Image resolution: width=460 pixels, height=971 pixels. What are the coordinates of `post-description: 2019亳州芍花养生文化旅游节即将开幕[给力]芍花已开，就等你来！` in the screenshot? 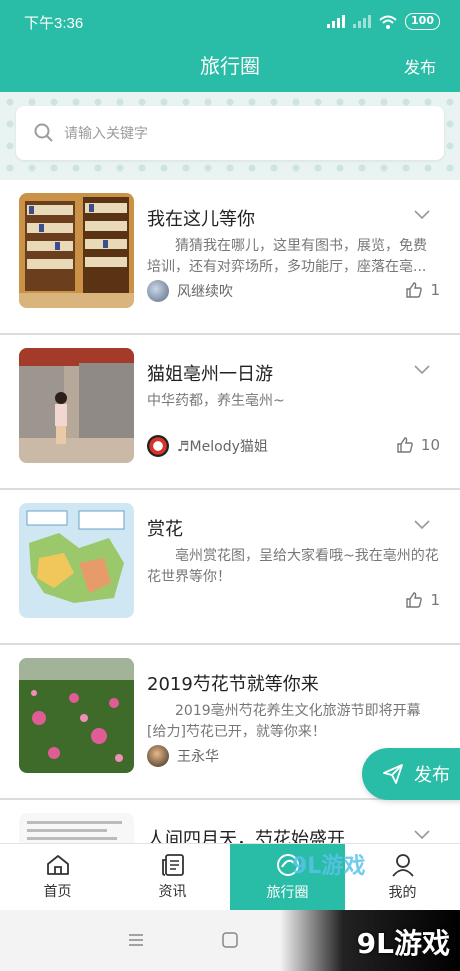 It's located at (284, 721).